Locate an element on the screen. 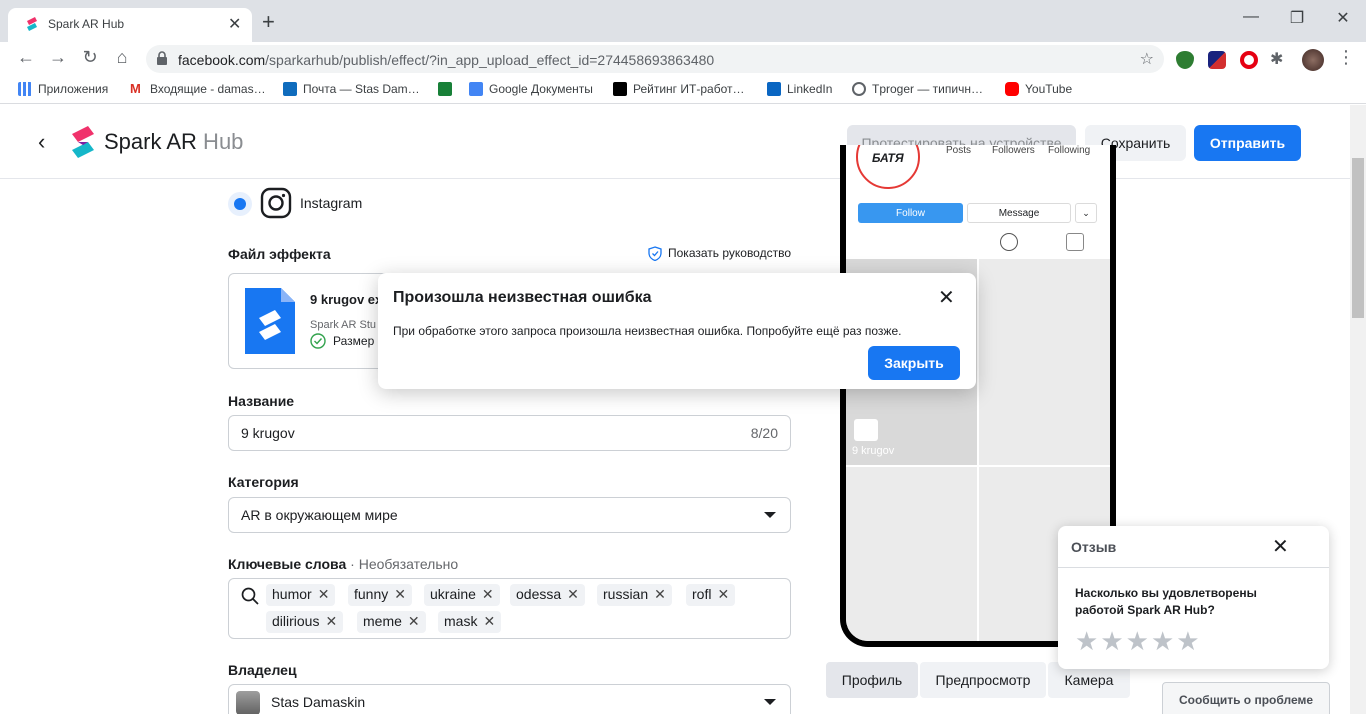 This screenshot has width=1366, height=714. search-icon is located at coordinates (250, 596).